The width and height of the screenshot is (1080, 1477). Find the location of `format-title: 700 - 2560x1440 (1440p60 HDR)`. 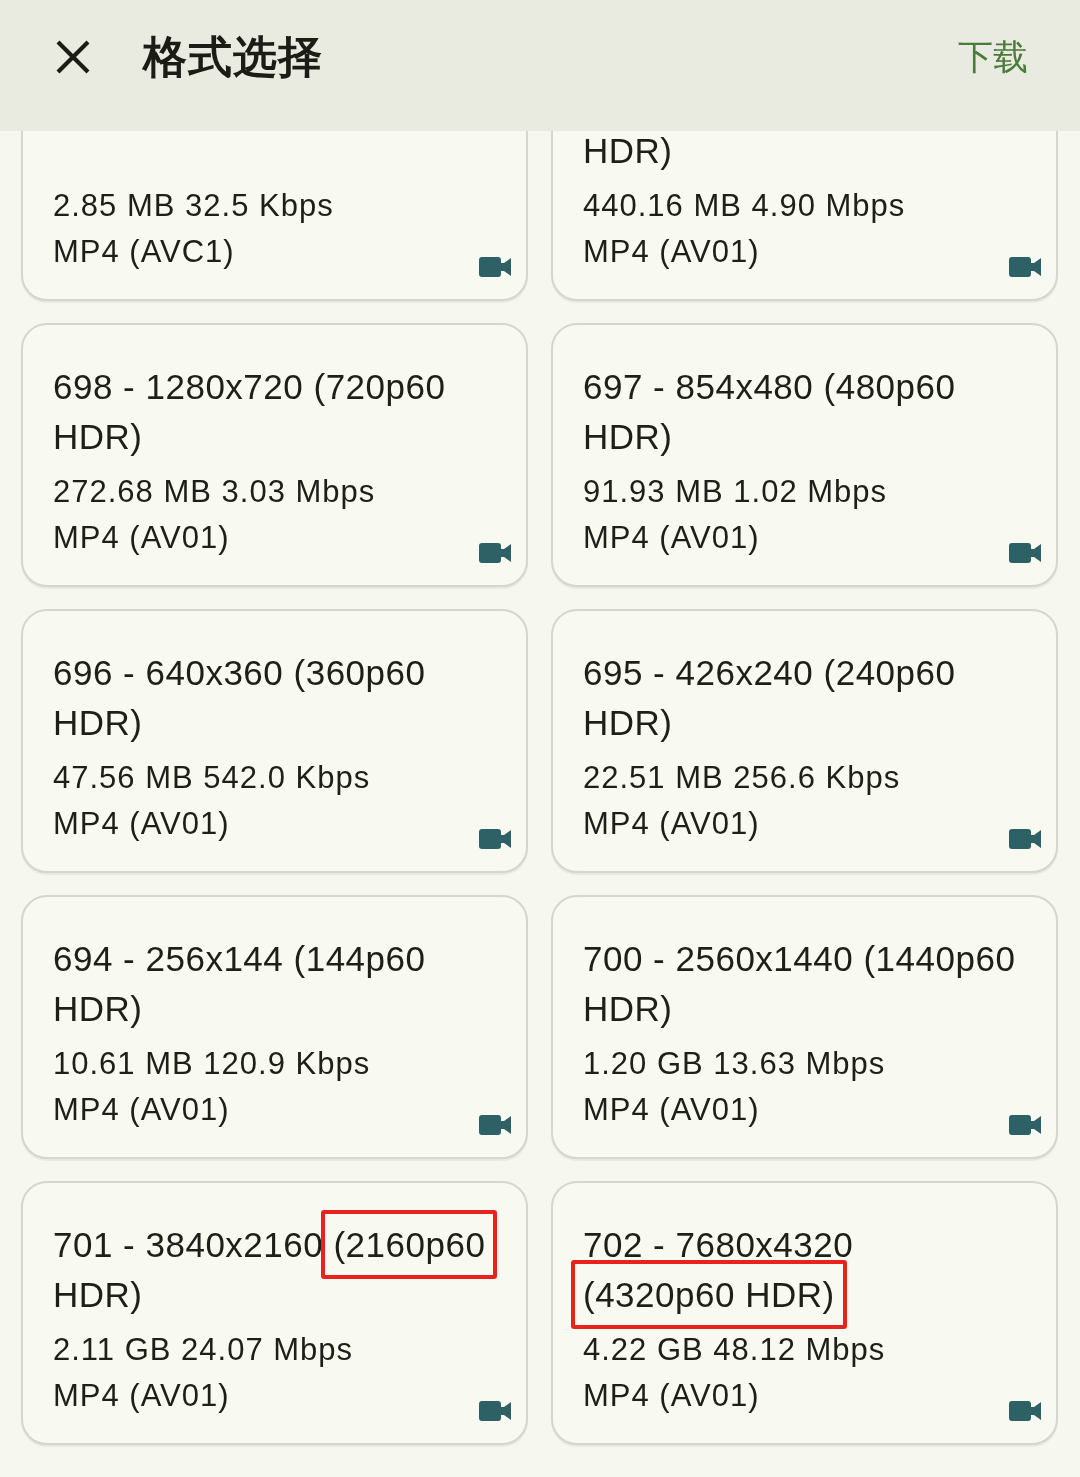

format-title: 700 - 2560x1440 (1440p60 HDR) is located at coordinates (799, 983).